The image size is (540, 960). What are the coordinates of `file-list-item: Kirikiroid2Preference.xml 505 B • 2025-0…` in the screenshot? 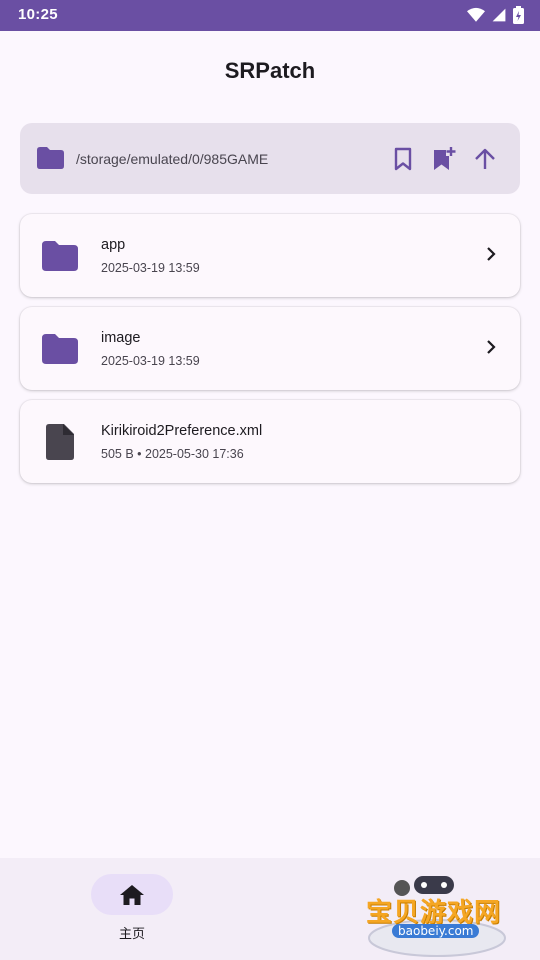 It's located at (270, 441).